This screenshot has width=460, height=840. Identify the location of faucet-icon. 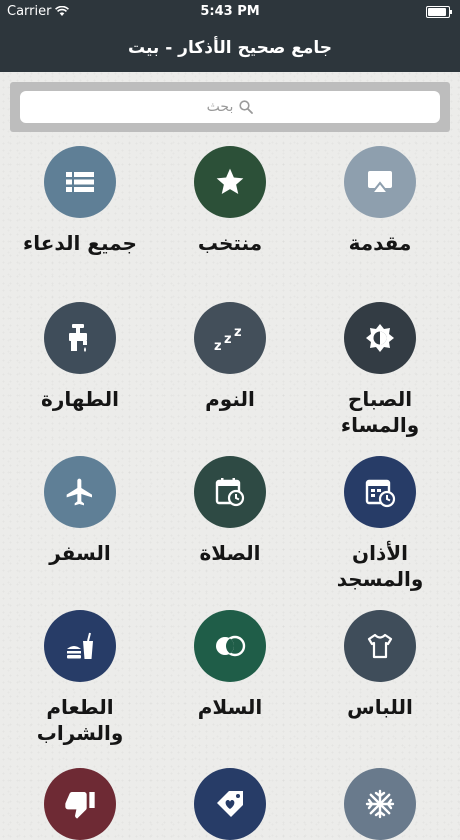
(80, 338).